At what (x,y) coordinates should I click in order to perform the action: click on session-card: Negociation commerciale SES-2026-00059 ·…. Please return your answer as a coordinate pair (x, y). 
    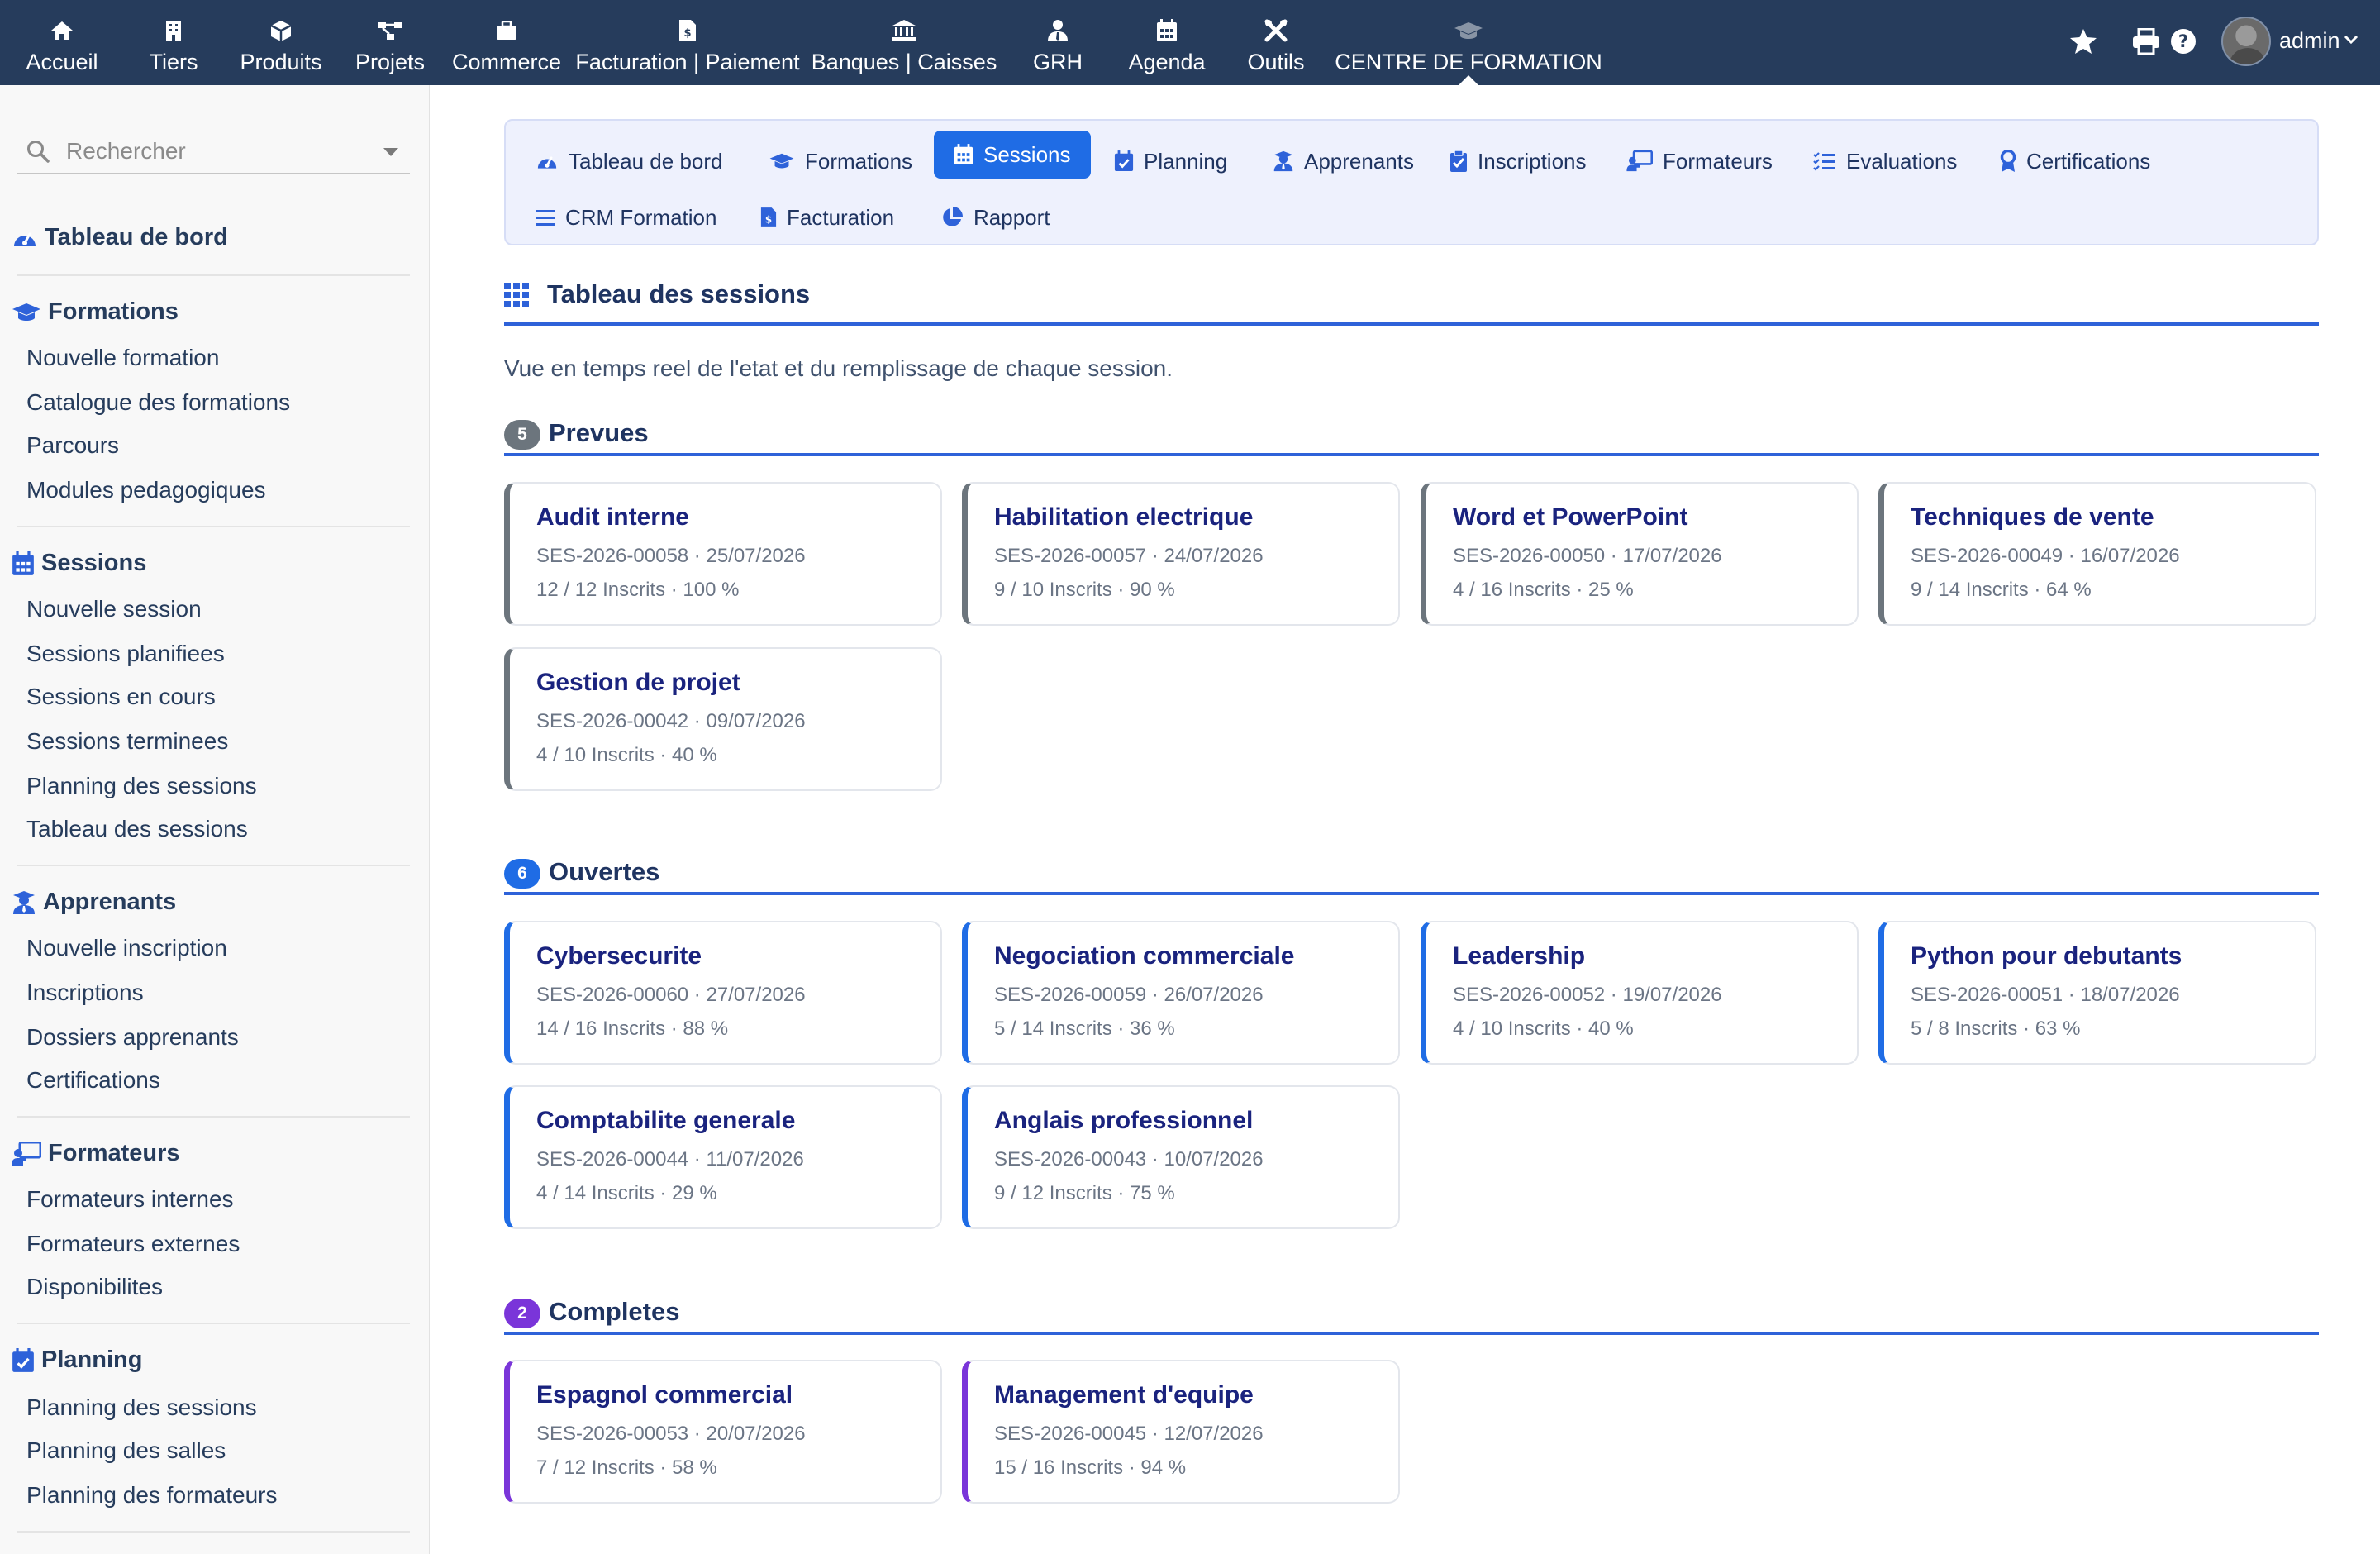
    Looking at the image, I should click on (1181, 993).